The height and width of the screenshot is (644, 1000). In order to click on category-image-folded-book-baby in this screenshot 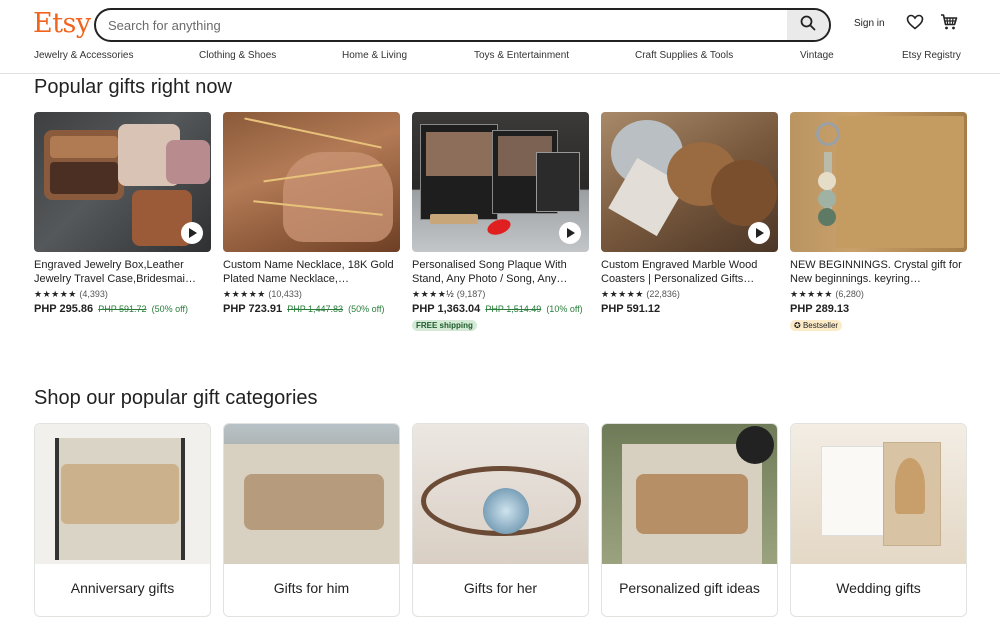, I will do `click(689, 494)`.